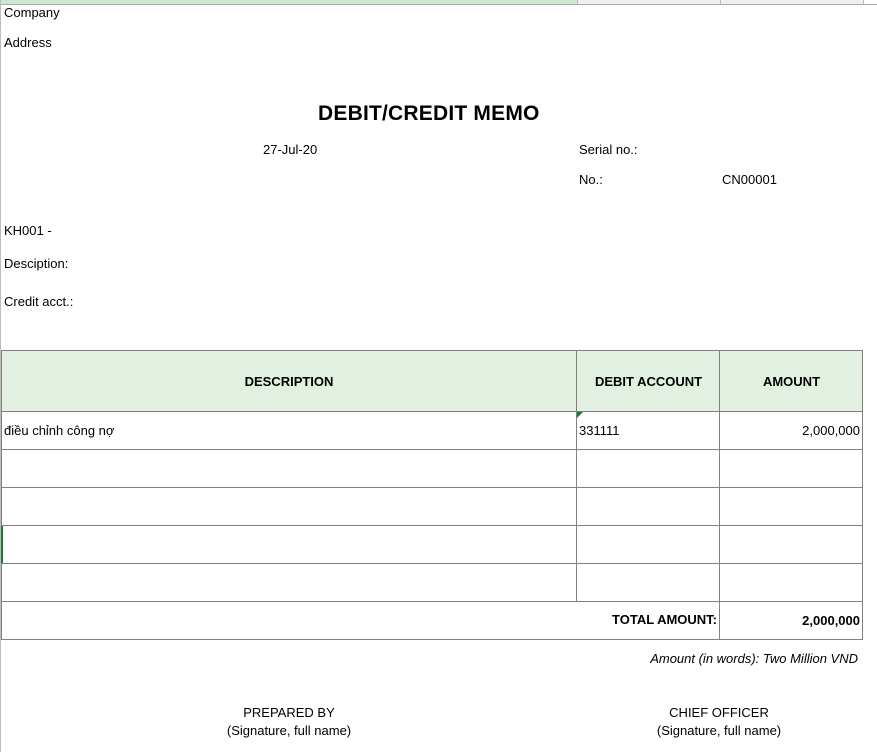  I want to click on total-amount-value: 2,000,000, so click(831, 620).